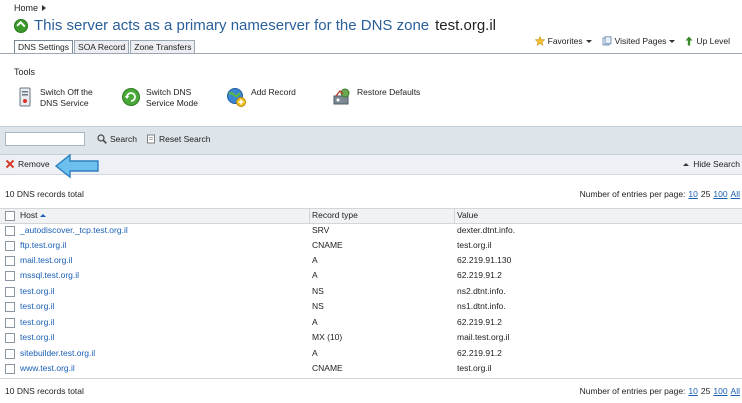 This screenshot has width=742, height=403. I want to click on row-value: mail.test.org.il, so click(483, 337).